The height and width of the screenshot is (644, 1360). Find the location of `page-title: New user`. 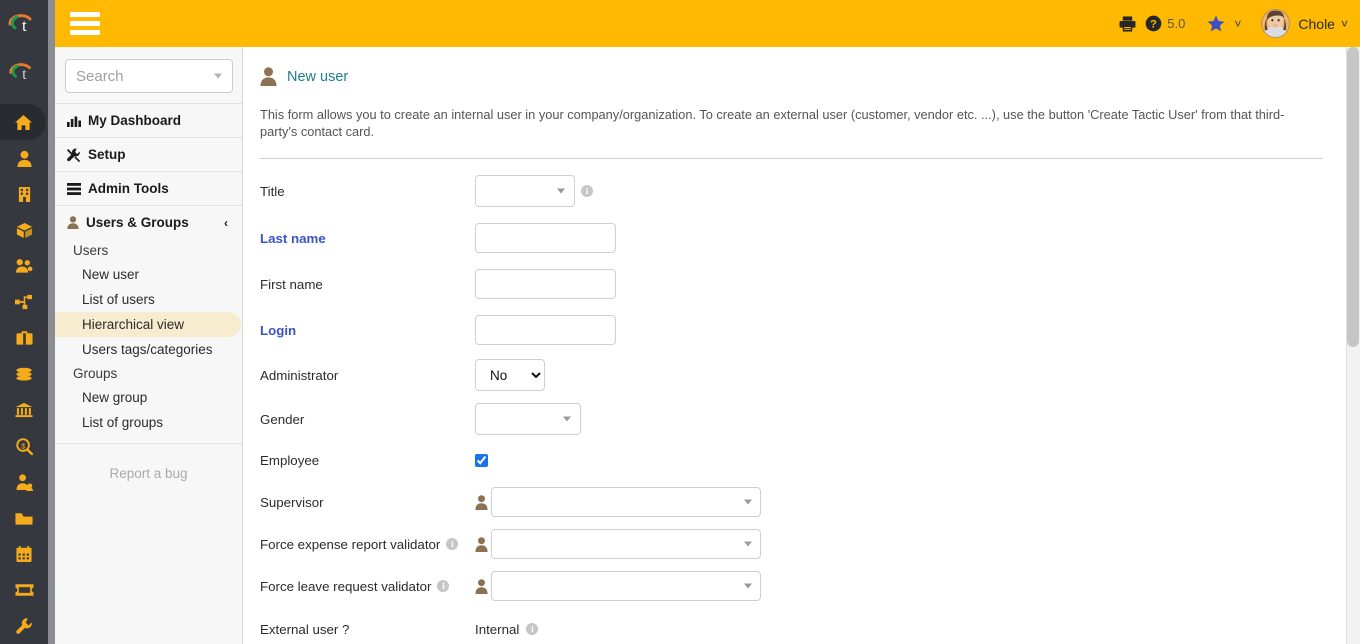

page-title: New user is located at coordinates (317, 77).